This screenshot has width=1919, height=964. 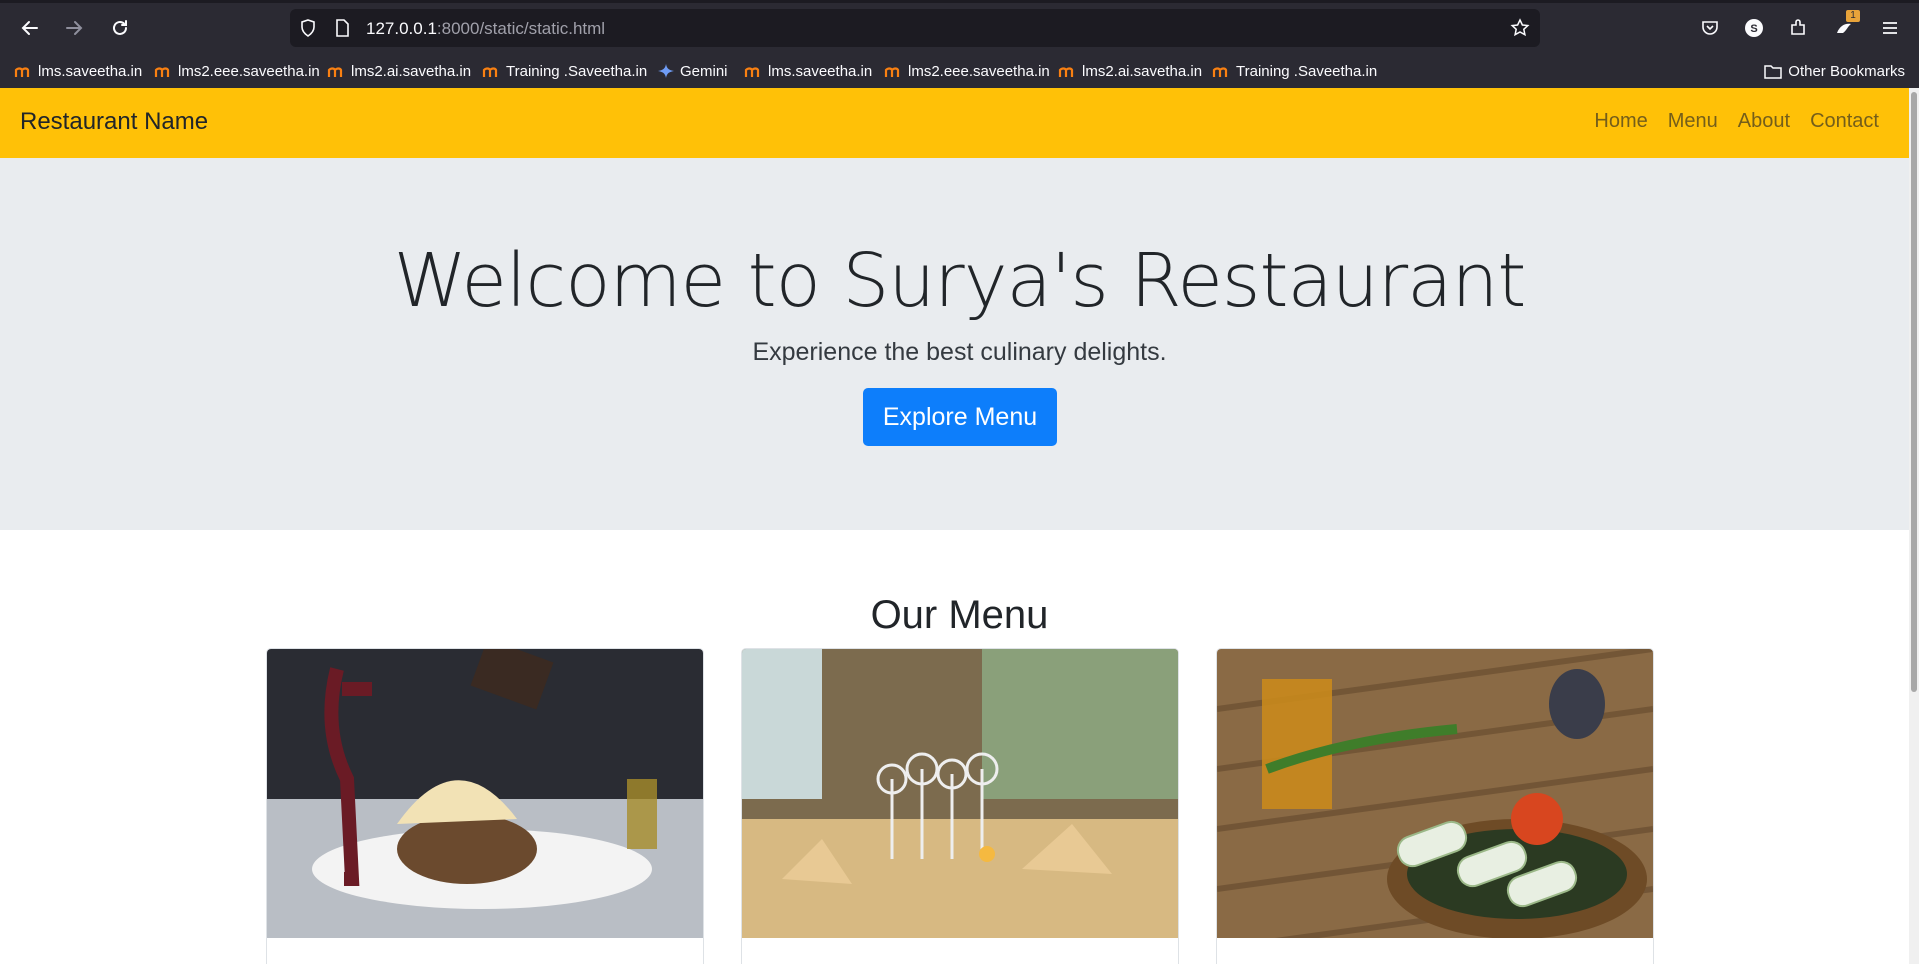 I want to click on tab-strip, so click(x=959, y=1).